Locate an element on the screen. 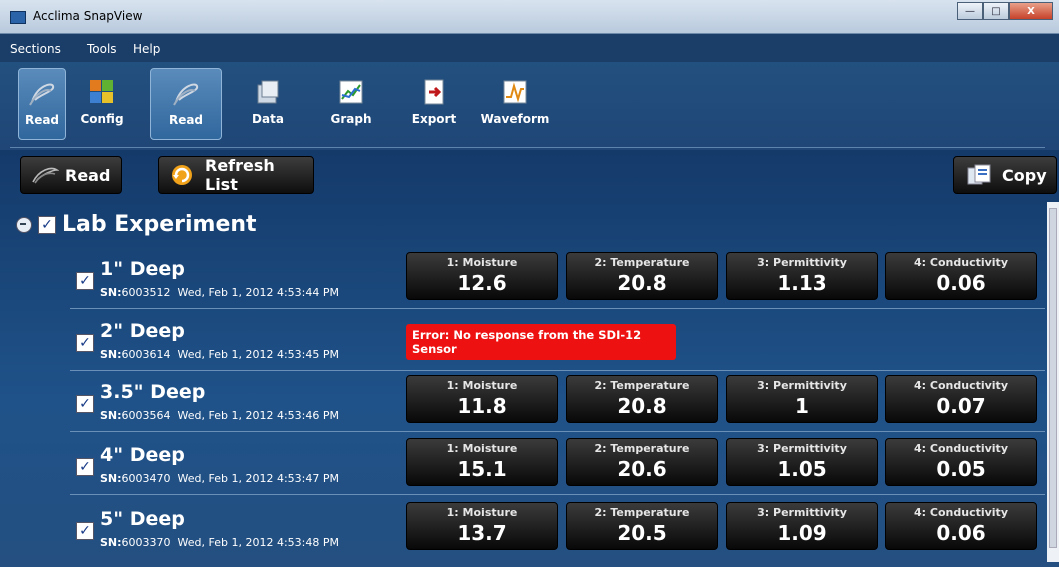  copy-button: Copy is located at coordinates (1005, 175).